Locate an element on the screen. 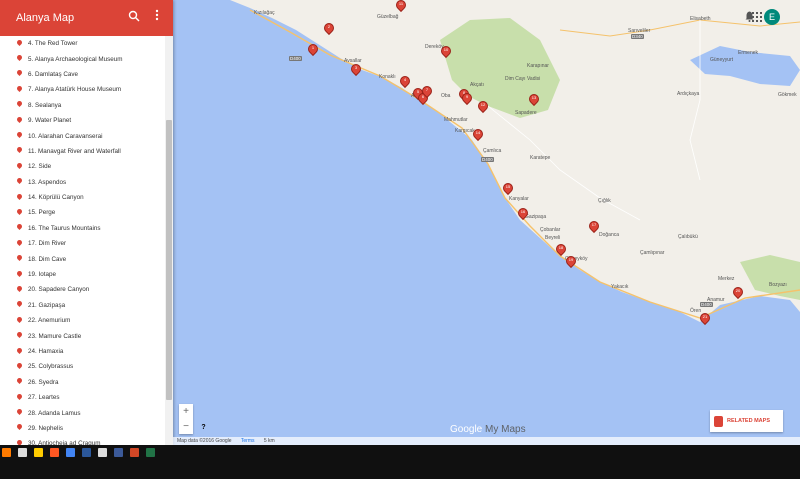  list-item: 15. Perge is located at coordinates (82, 212).